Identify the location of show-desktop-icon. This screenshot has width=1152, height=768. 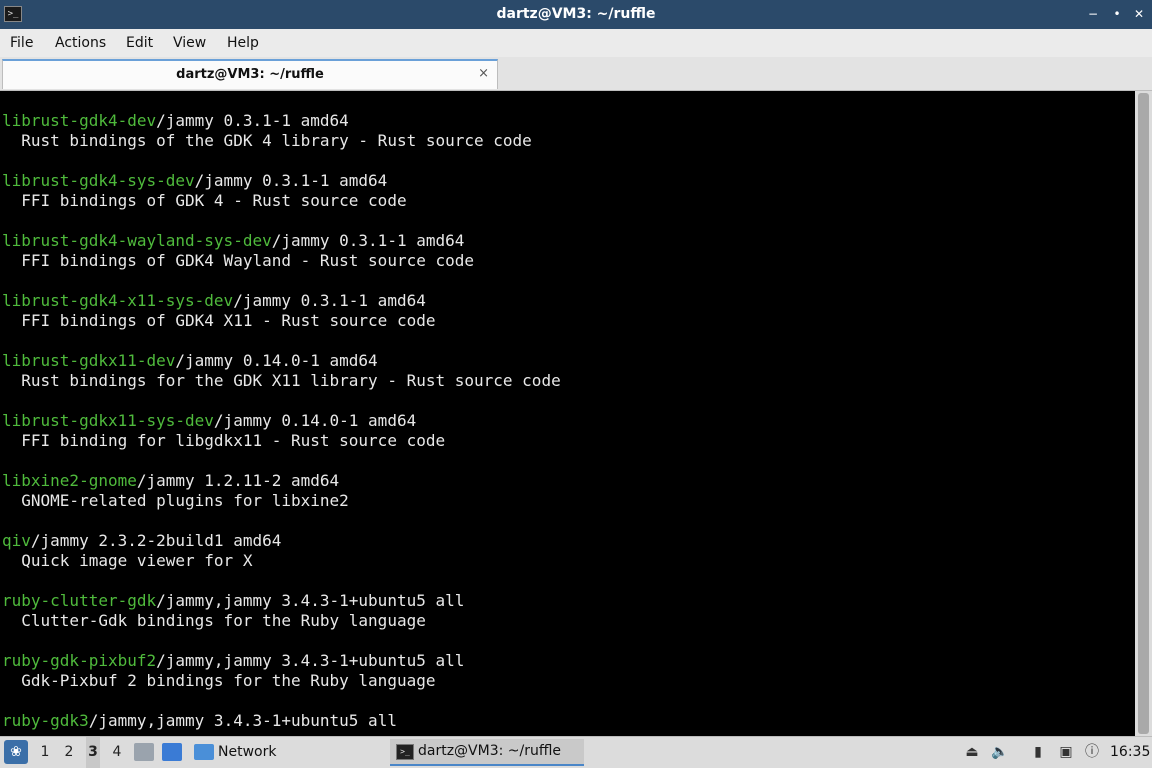
(172, 752).